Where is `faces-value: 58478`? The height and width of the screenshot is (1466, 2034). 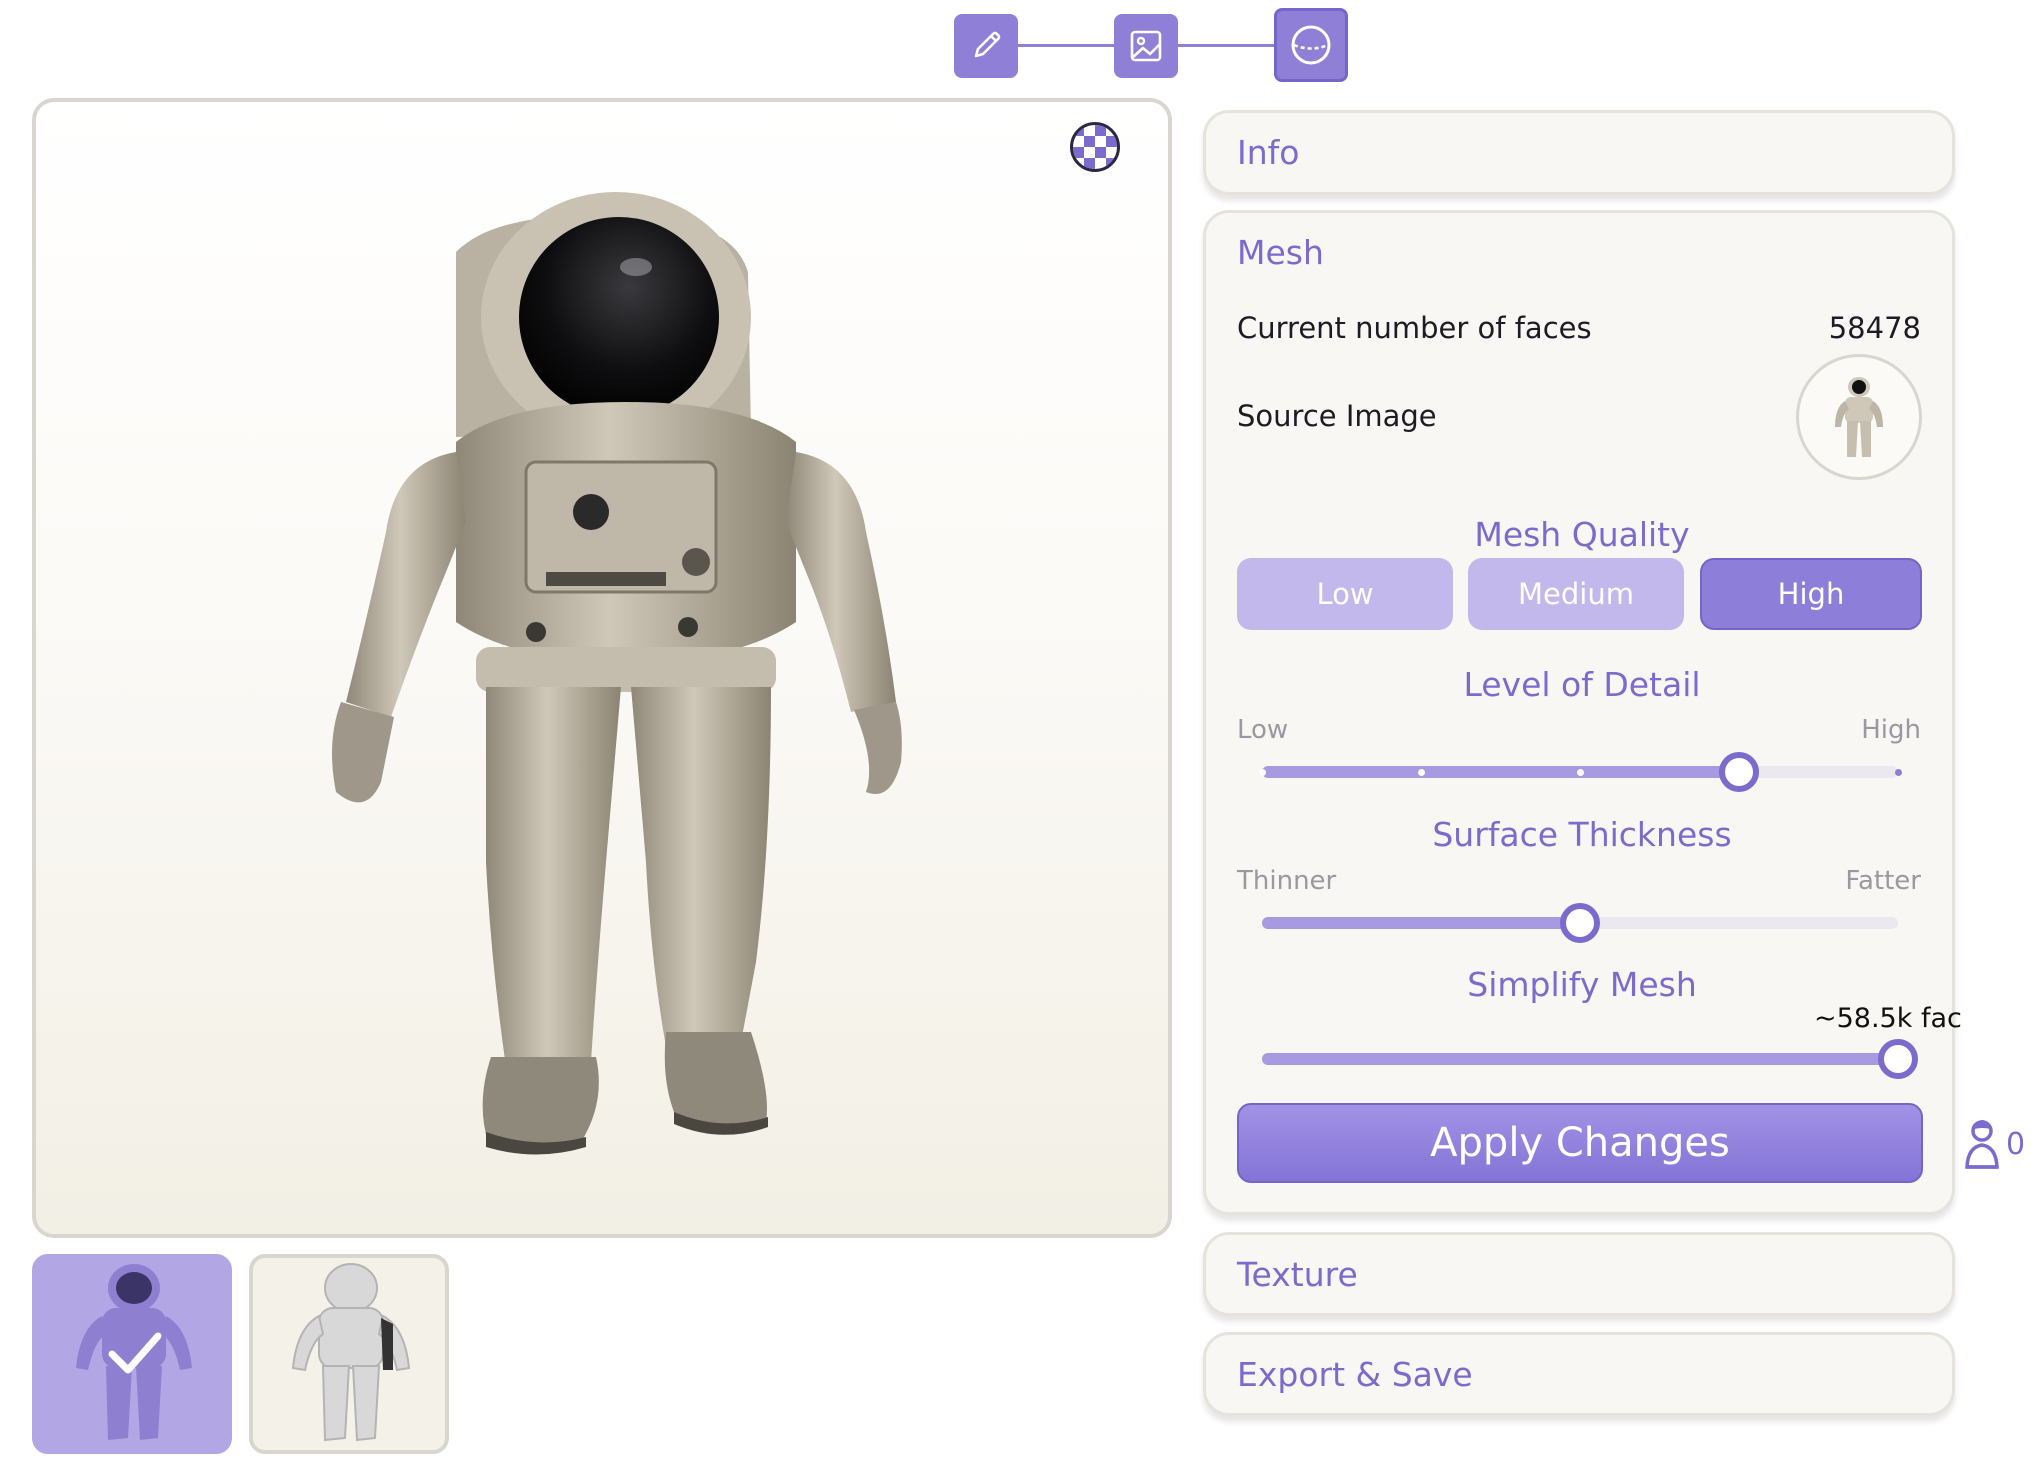
faces-value: 58478 is located at coordinates (1874, 328).